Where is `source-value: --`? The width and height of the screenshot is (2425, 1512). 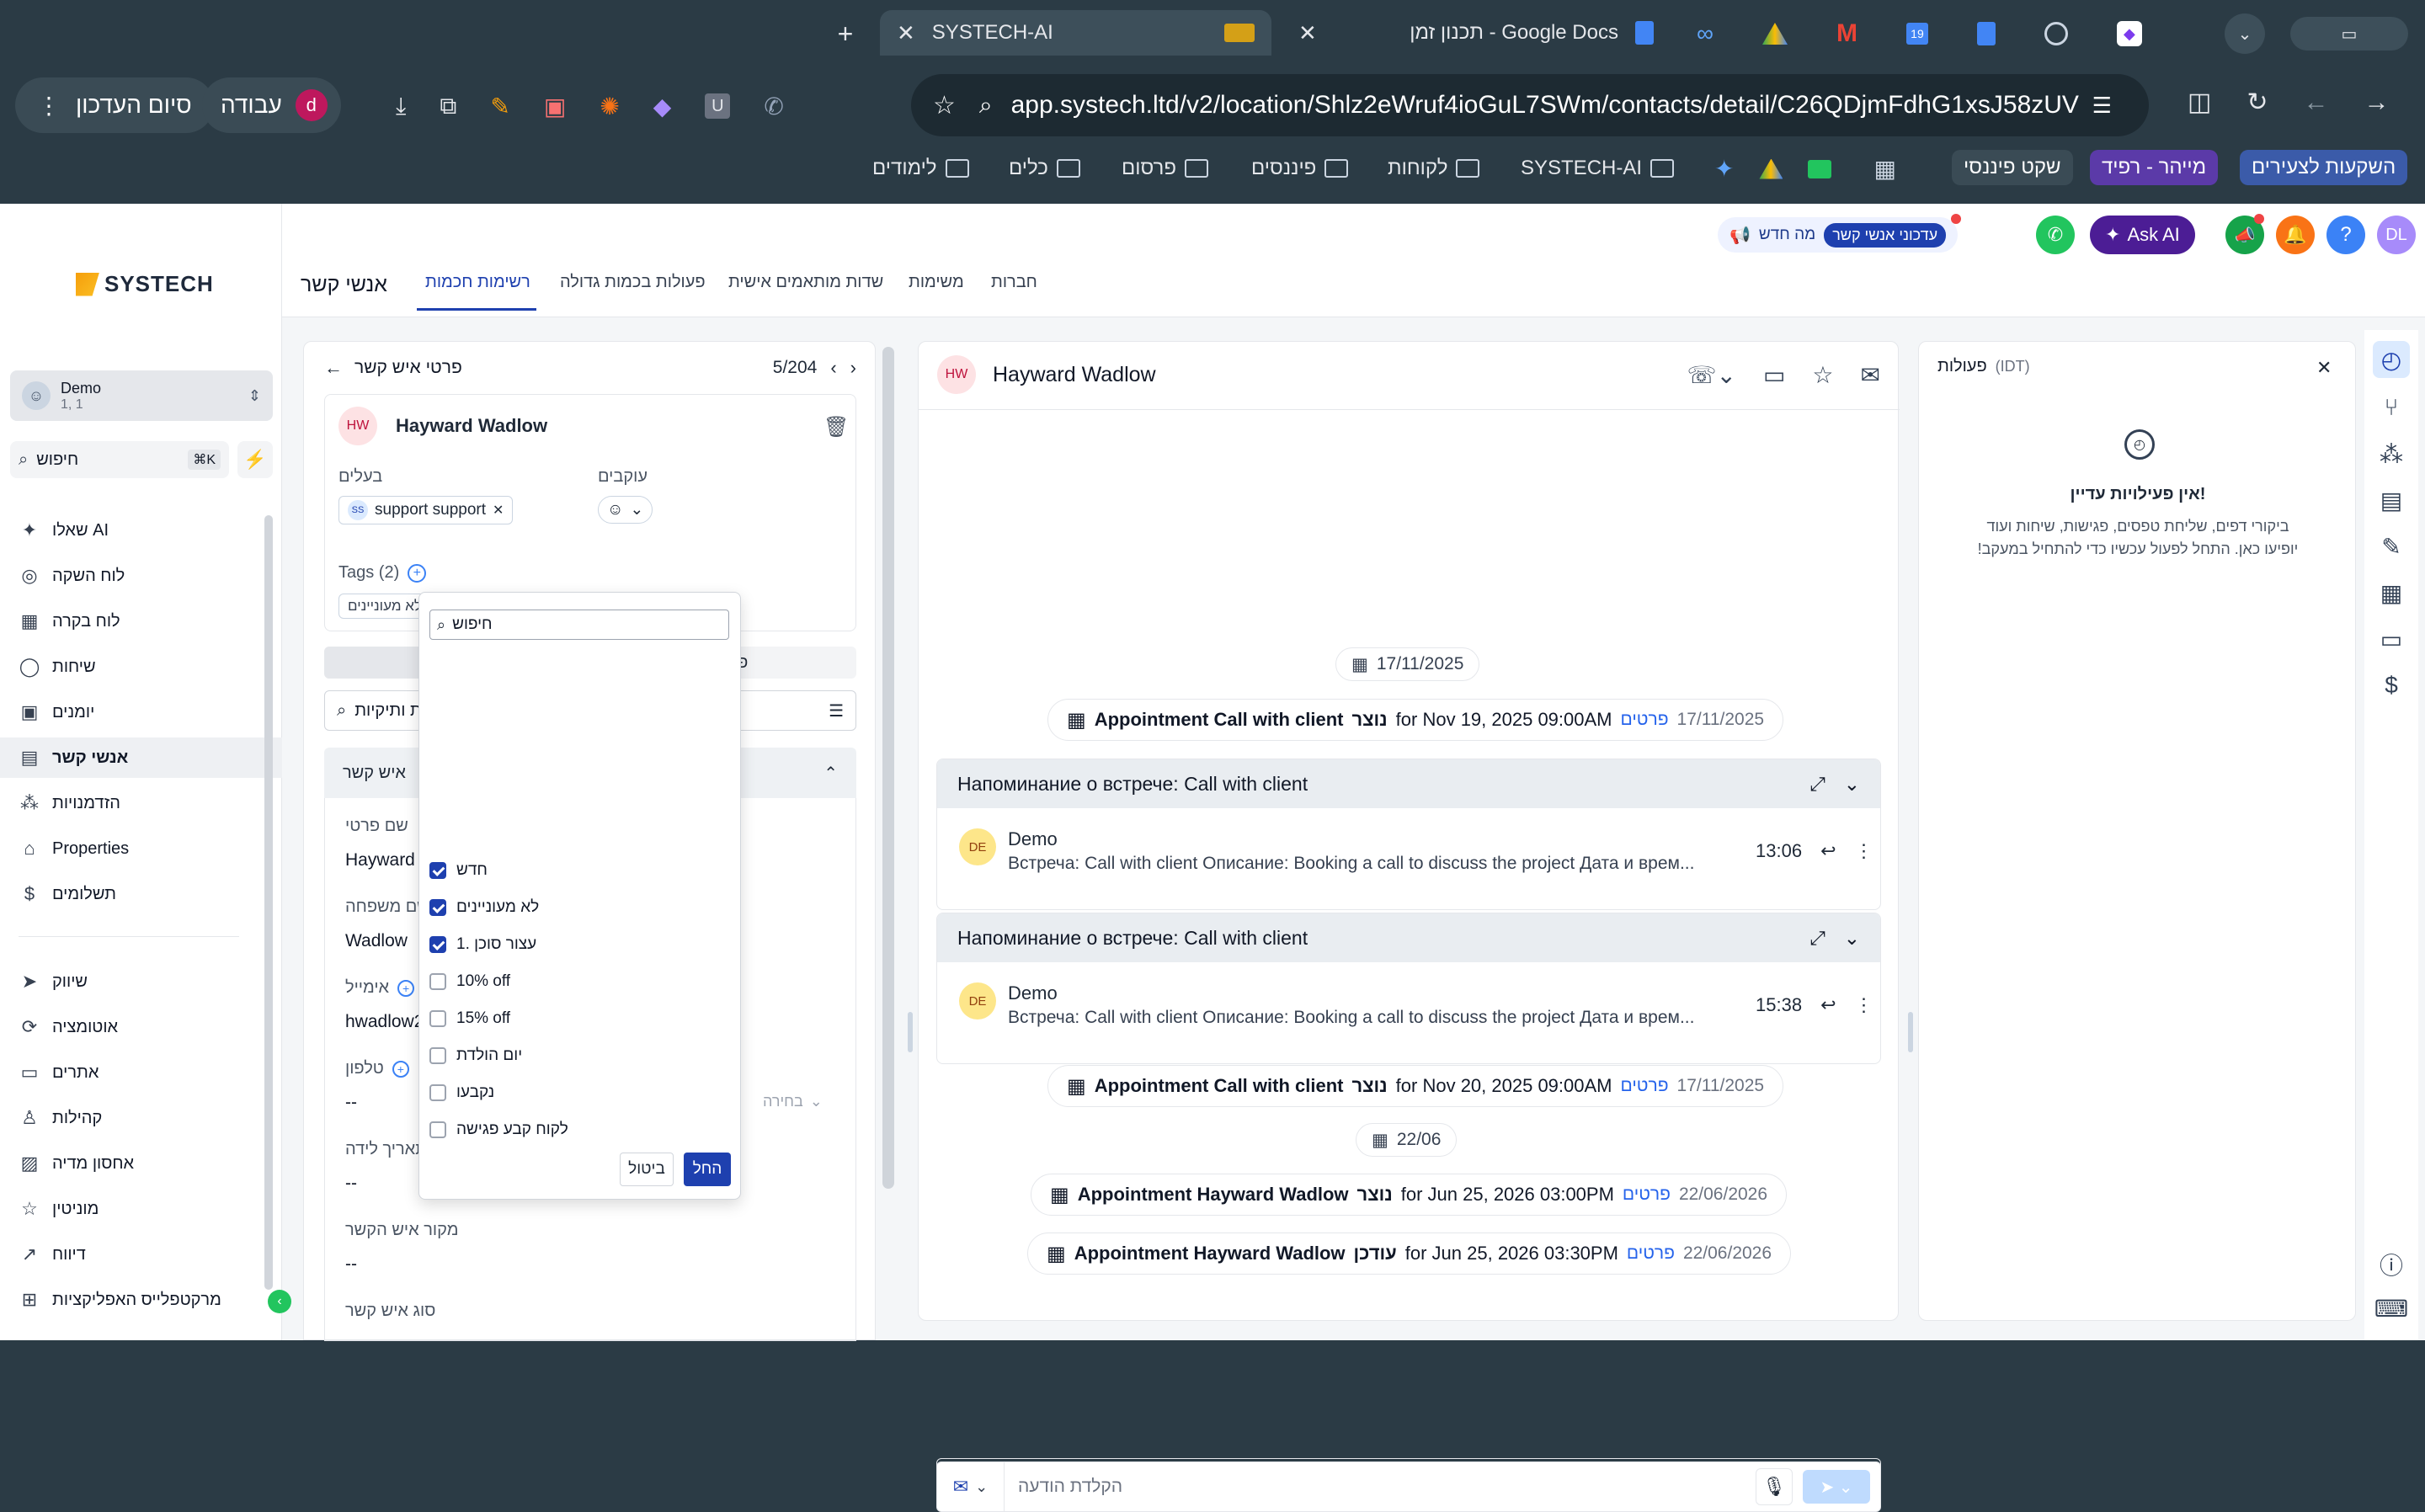 source-value: -- is located at coordinates (351, 1264).